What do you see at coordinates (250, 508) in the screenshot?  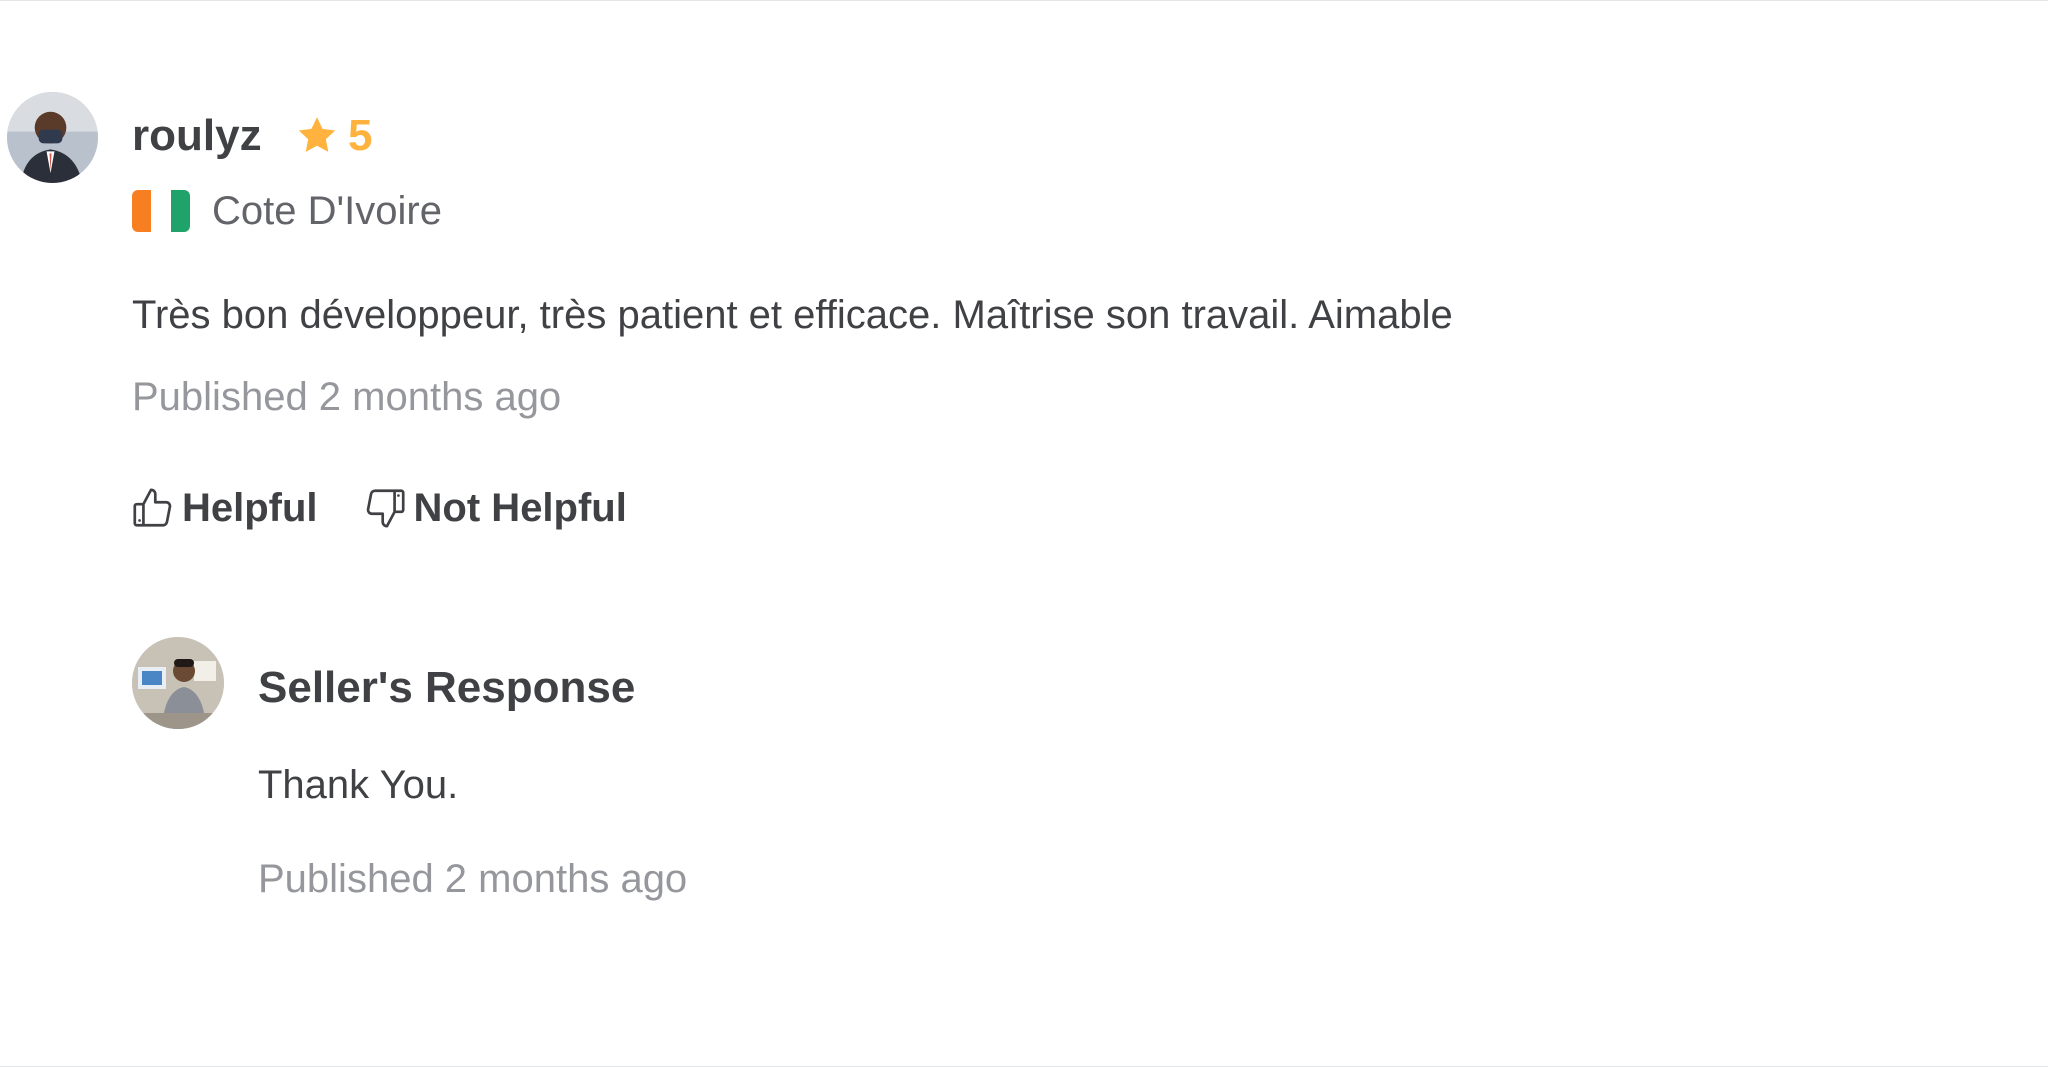 I see `helpful-label: Helpful` at bounding box center [250, 508].